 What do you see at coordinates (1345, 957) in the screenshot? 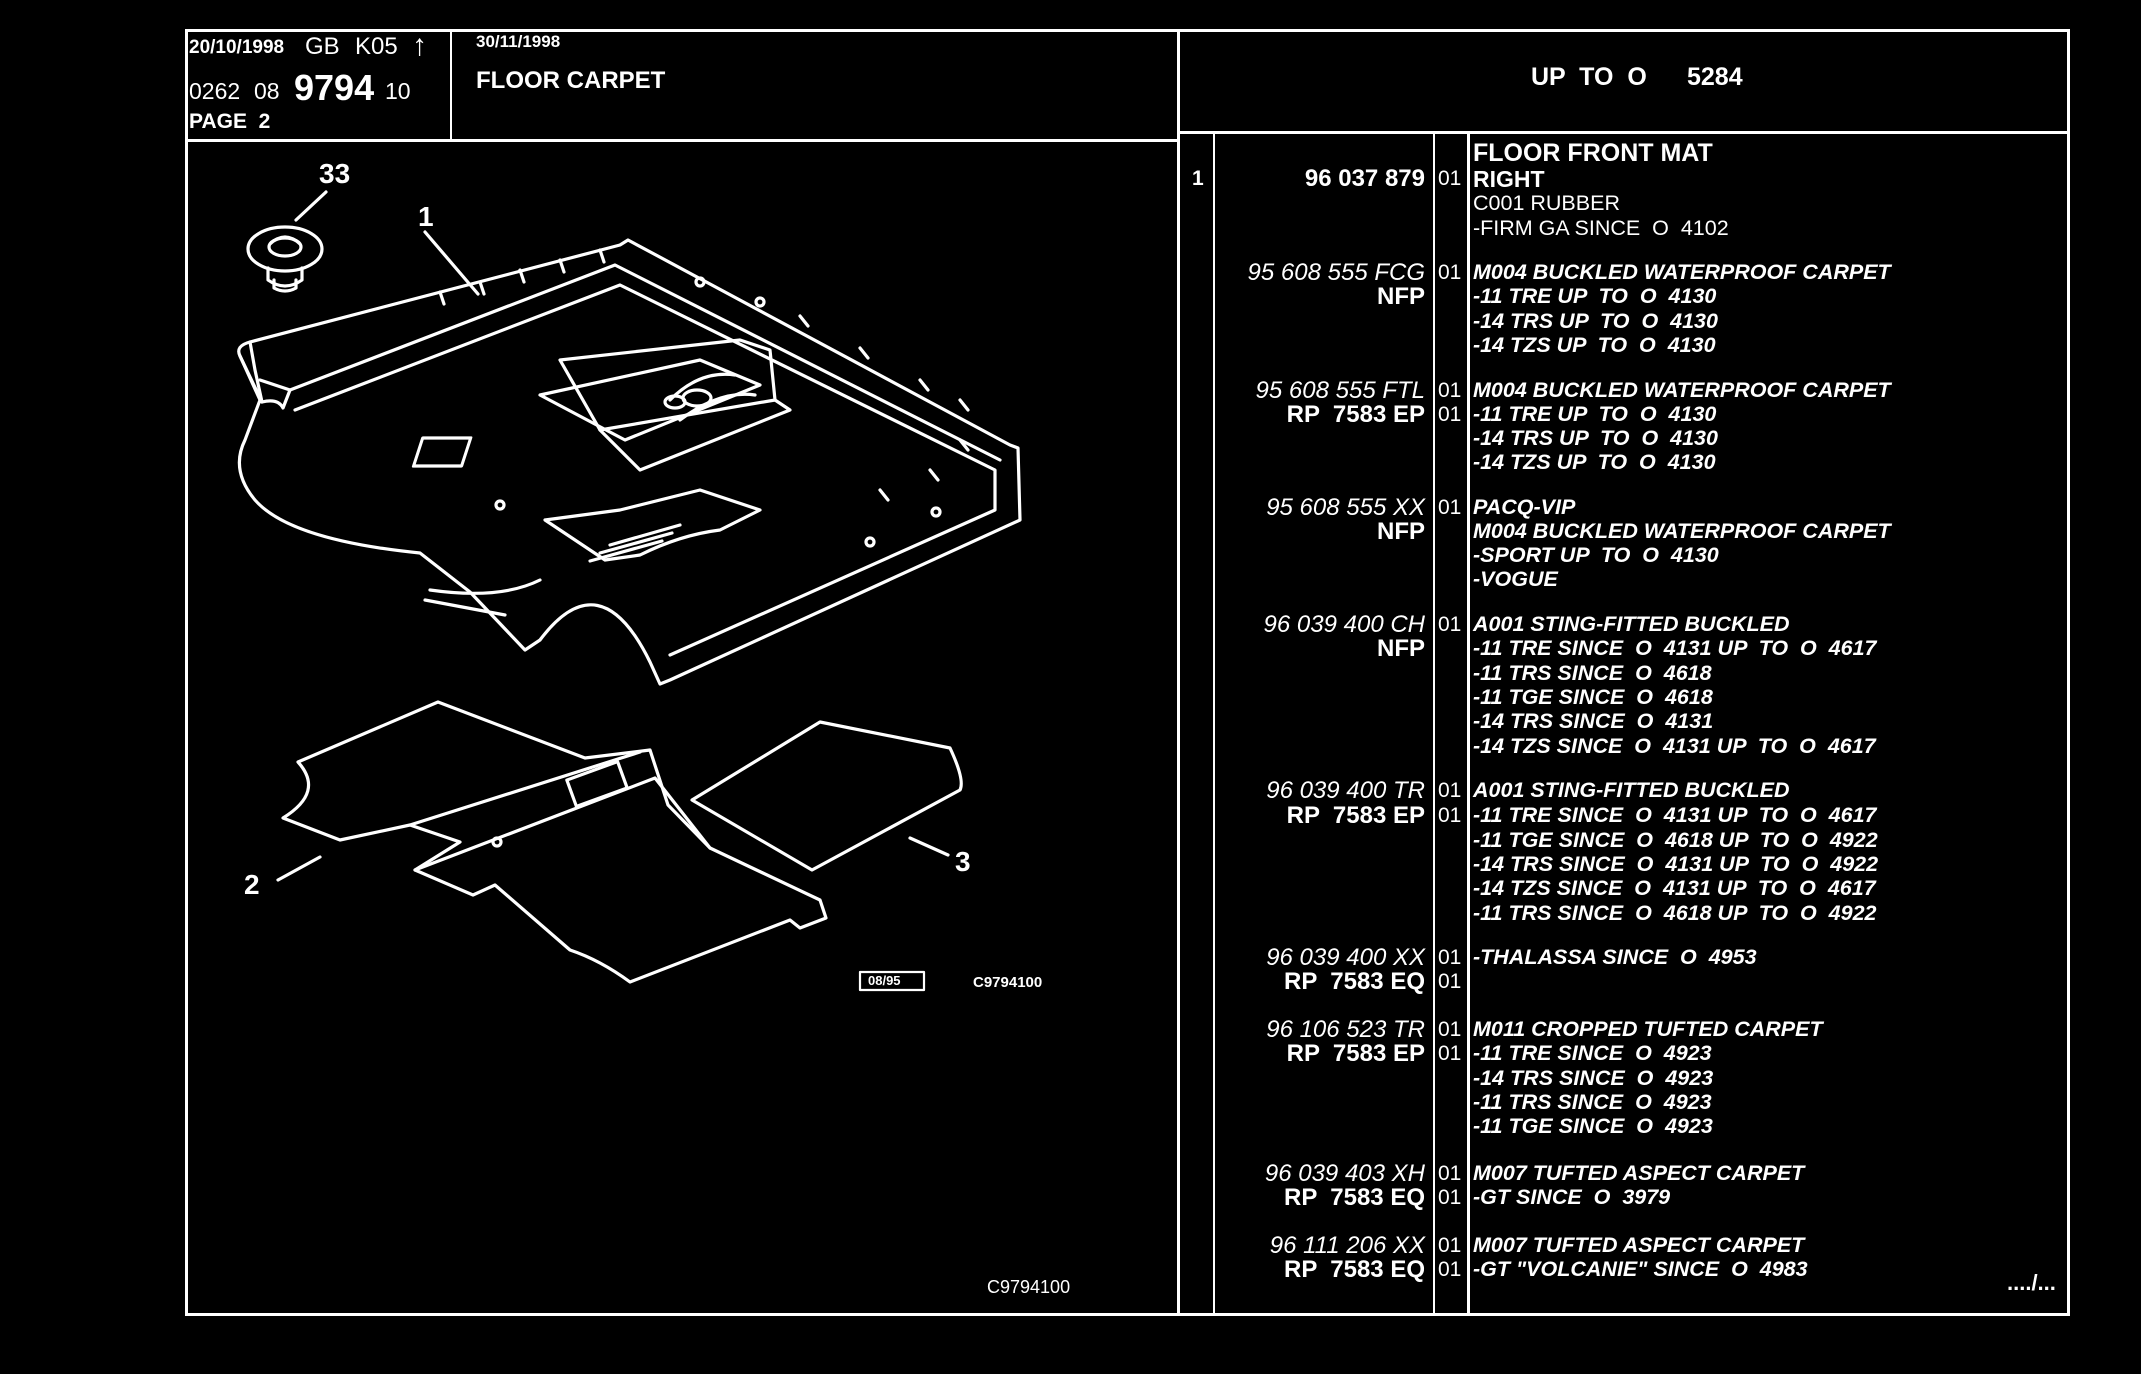
I see `part-number: 96 039 400 XX` at bounding box center [1345, 957].